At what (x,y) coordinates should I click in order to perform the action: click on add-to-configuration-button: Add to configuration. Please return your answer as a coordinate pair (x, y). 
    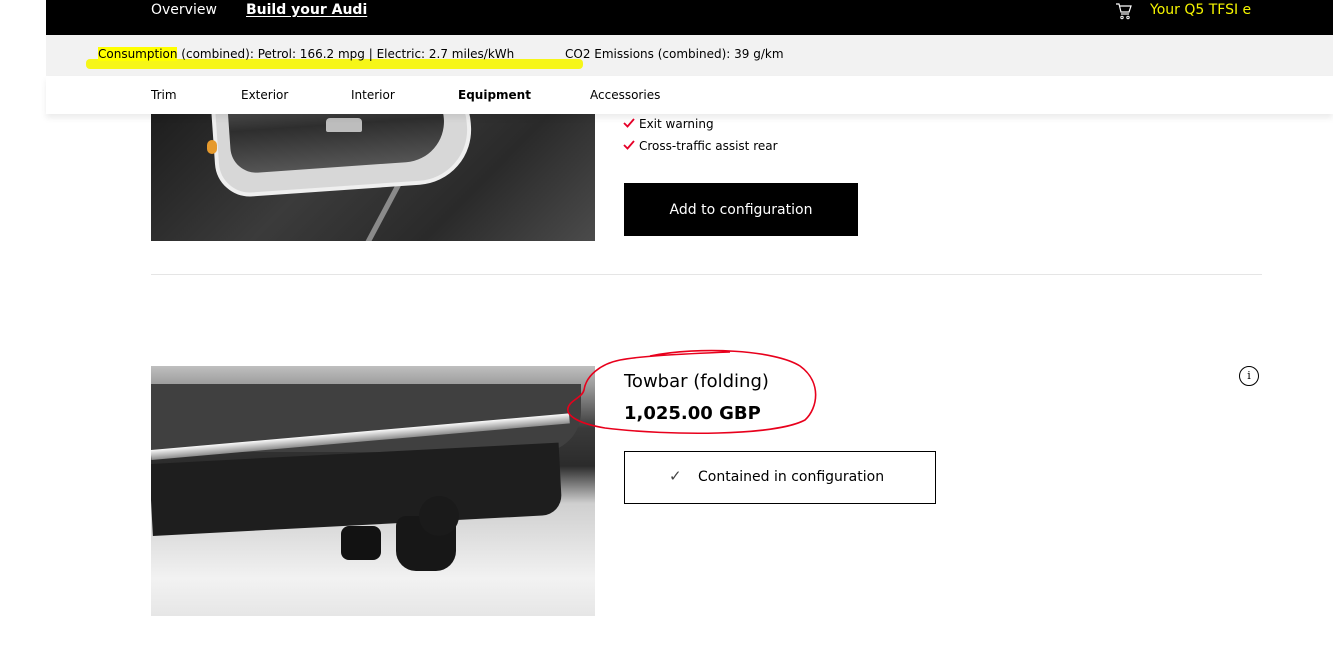
    Looking at the image, I should click on (741, 209).